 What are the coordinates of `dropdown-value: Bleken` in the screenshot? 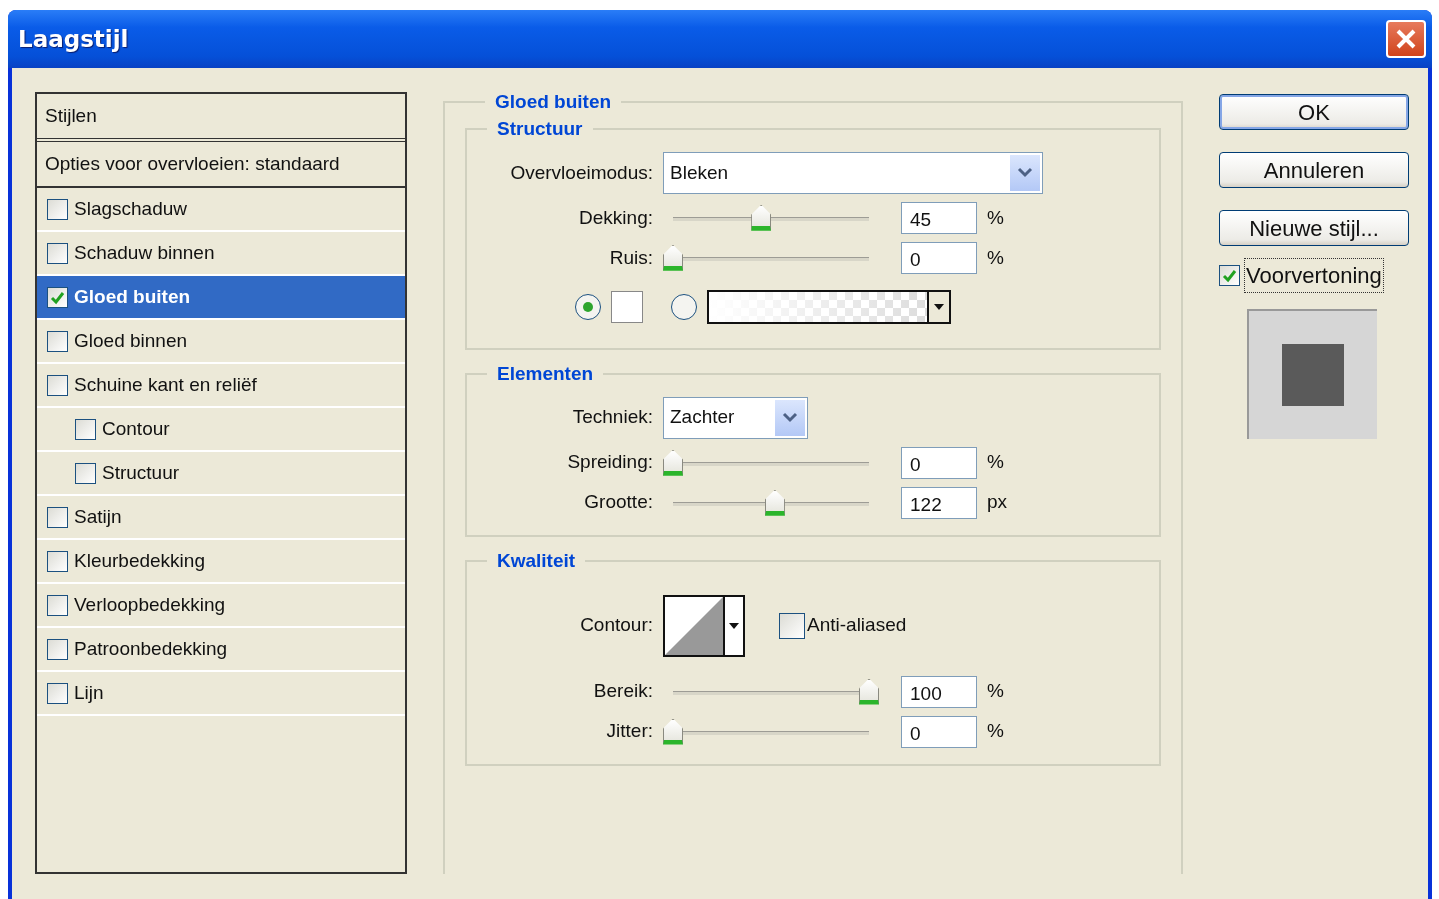 It's located at (699, 172).